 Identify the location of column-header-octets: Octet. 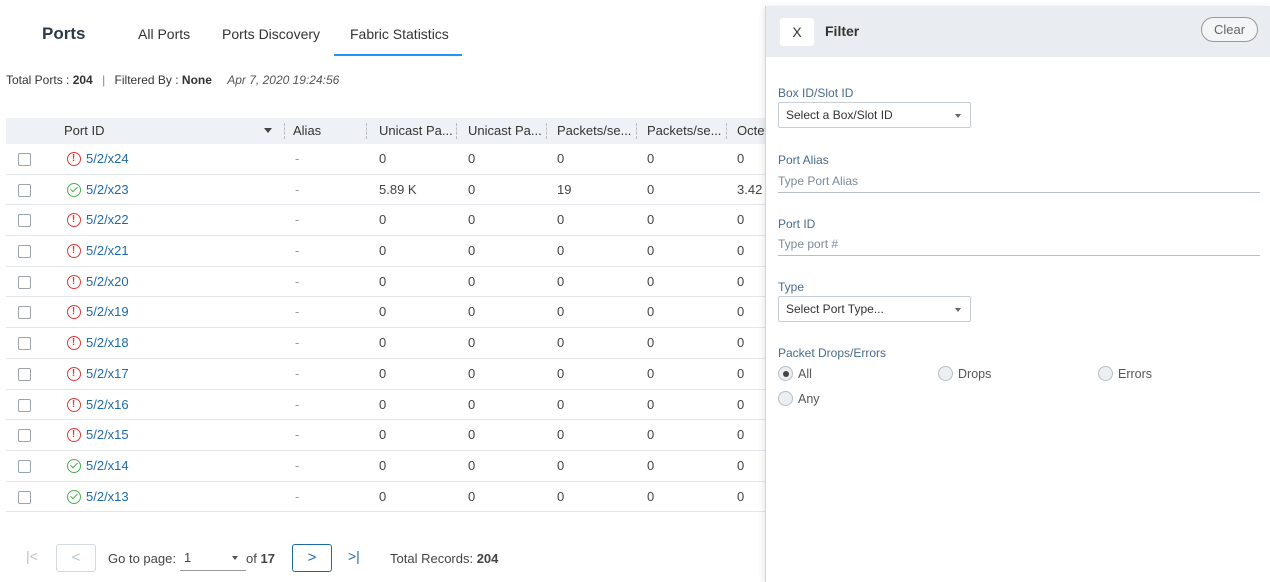
(752, 131).